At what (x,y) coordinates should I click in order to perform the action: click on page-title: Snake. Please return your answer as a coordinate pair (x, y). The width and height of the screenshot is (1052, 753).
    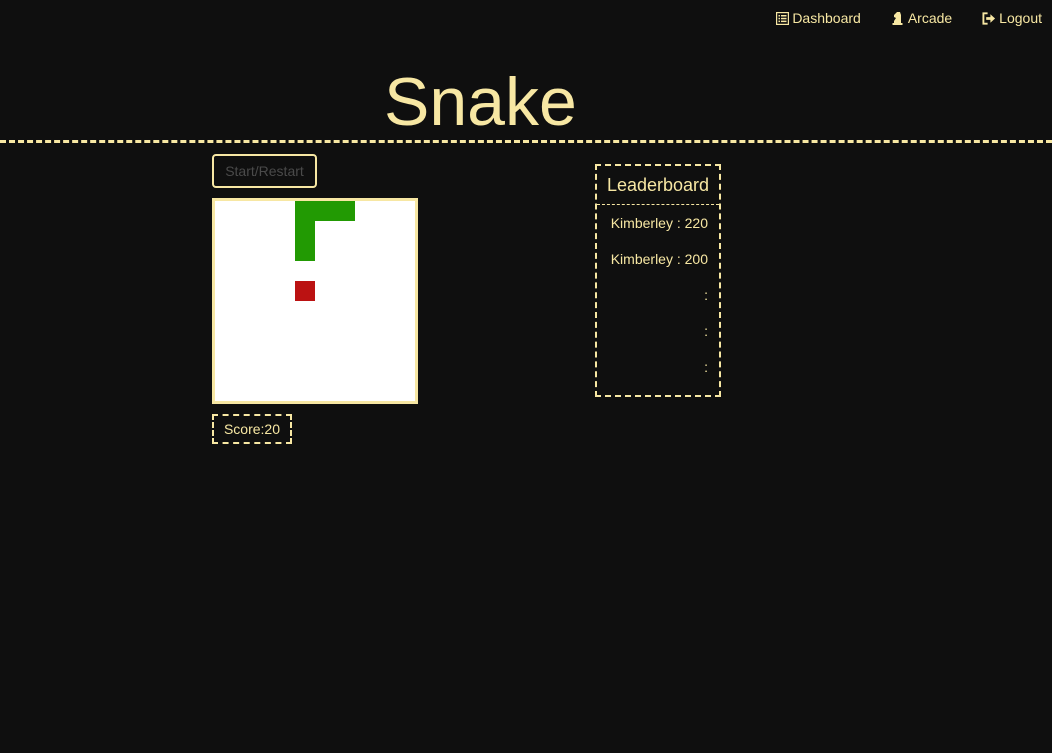
    Looking at the image, I should click on (480, 102).